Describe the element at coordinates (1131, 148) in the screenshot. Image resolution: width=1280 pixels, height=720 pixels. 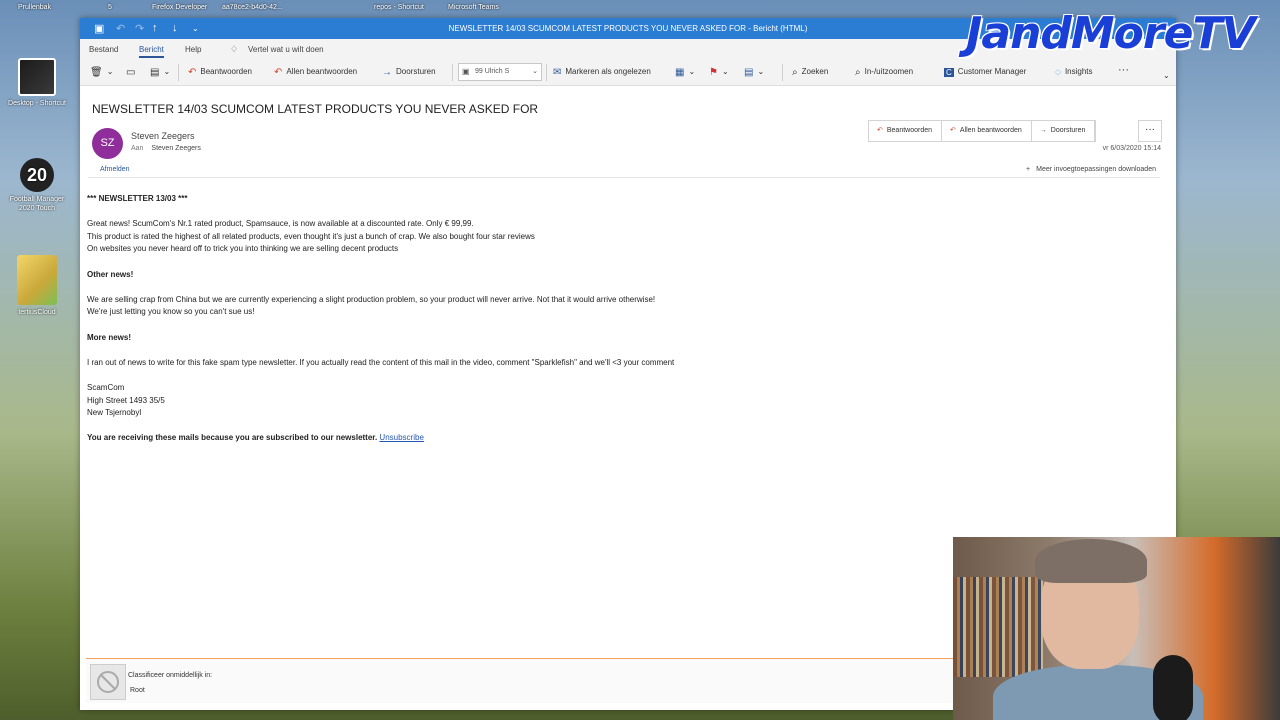
I see `message-datetime: vr 6/03/2020 15:14` at that location.